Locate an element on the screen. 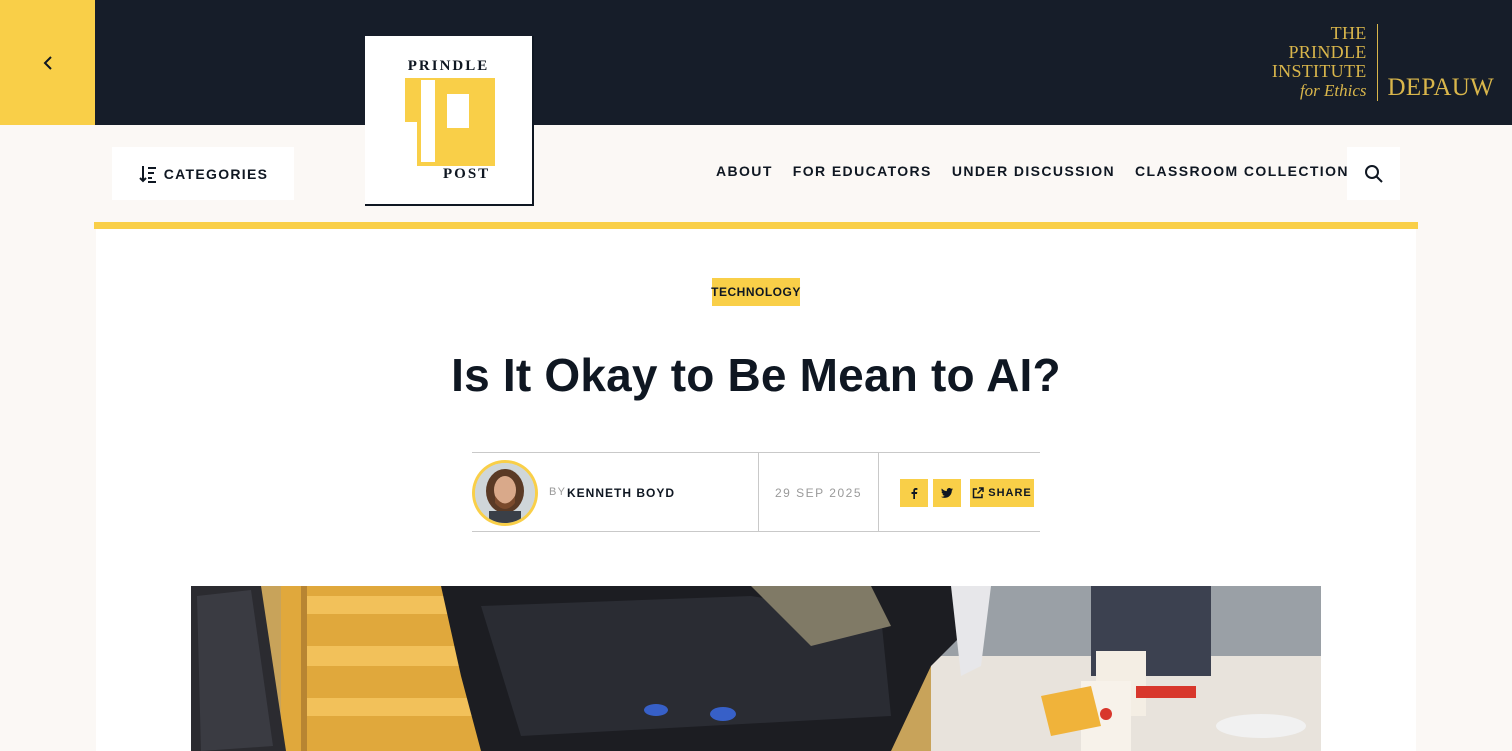 The image size is (1512, 751). facebook-share-button is located at coordinates (914, 493).